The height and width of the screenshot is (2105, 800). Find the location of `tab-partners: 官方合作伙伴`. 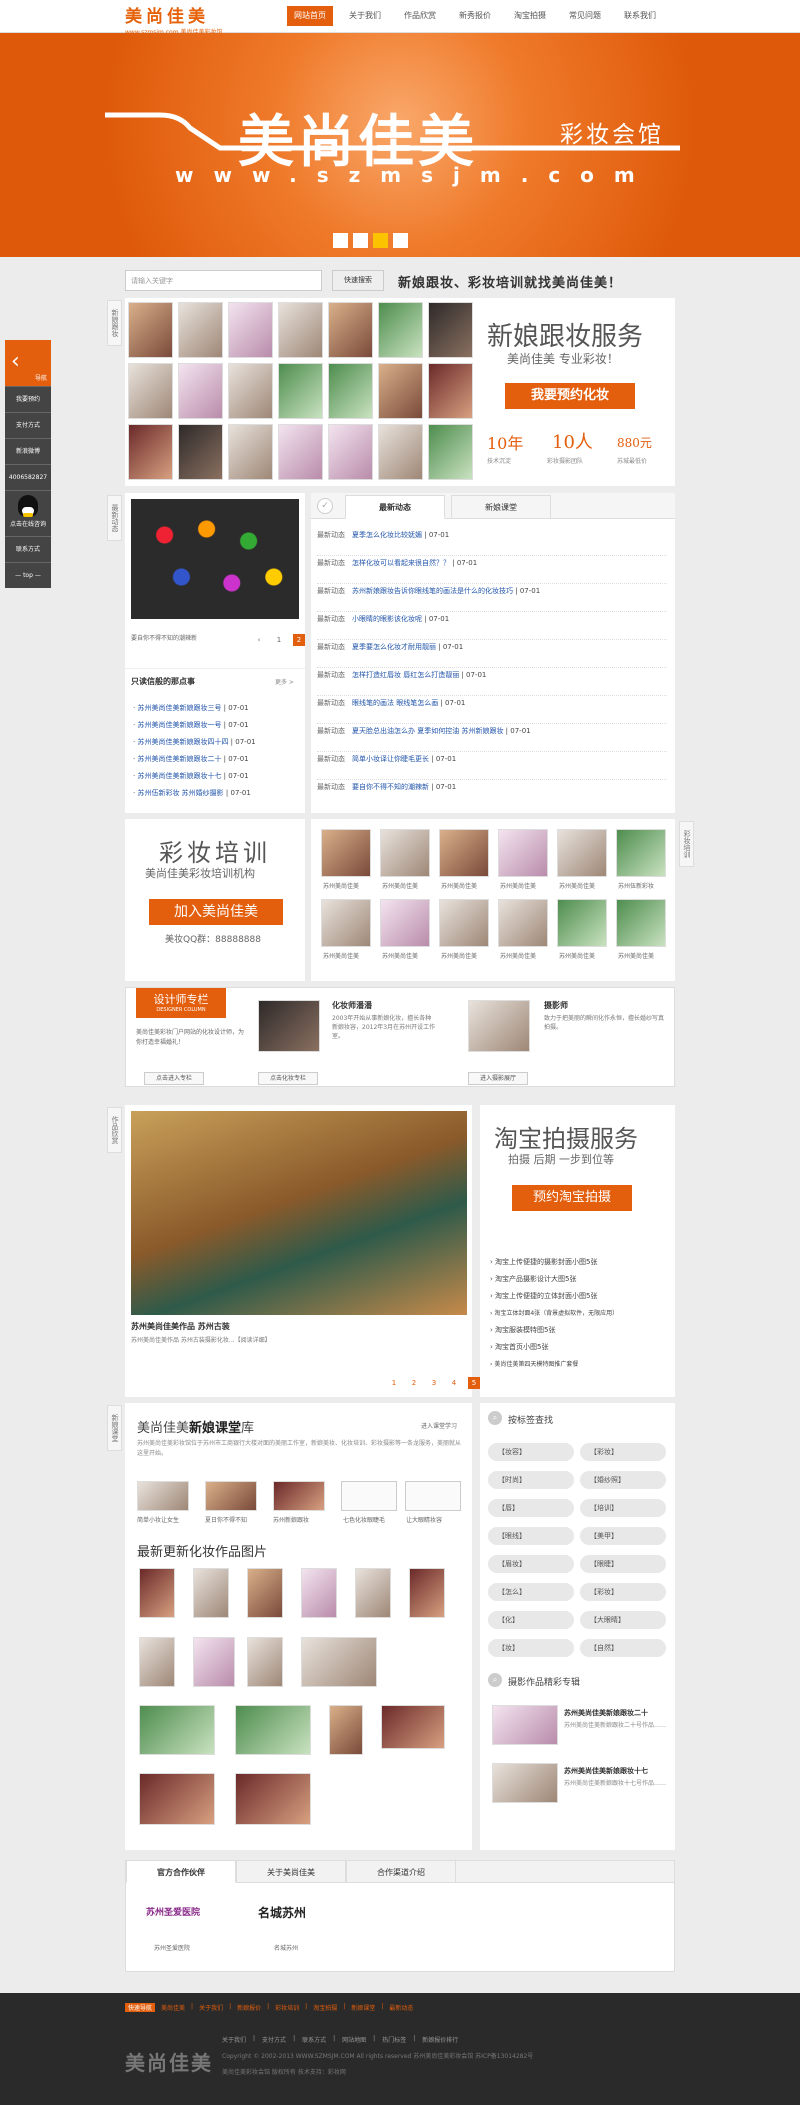

tab-partners: 官方合作伙伴 is located at coordinates (181, 1871).